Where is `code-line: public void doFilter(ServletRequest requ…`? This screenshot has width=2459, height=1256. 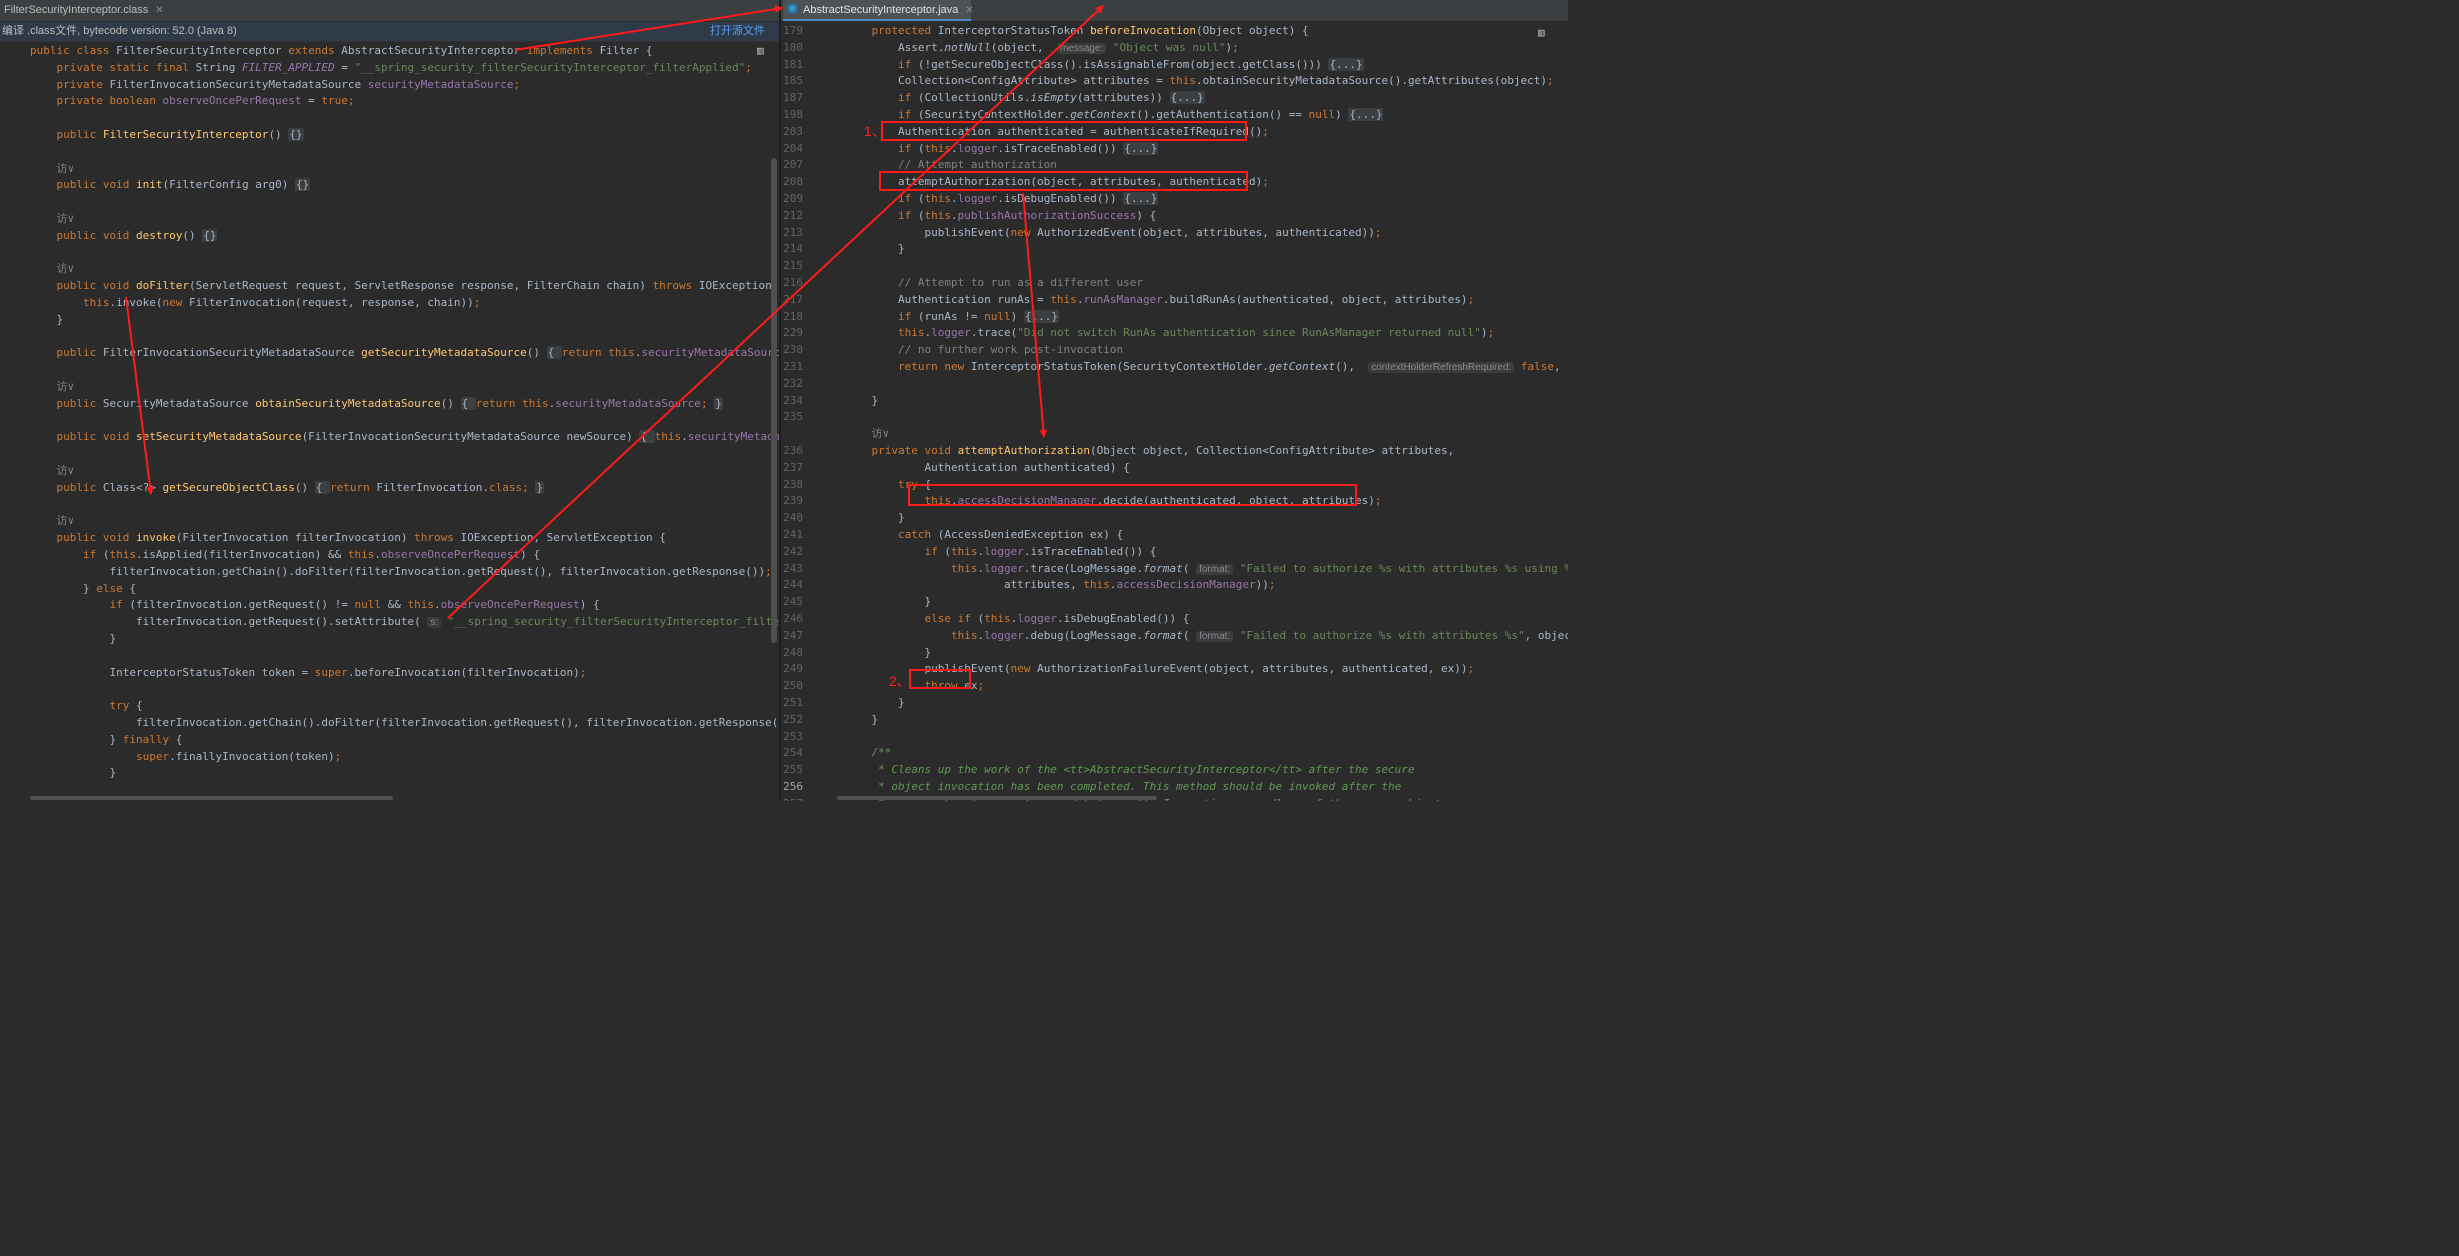 code-line: public void doFilter(ServletRequest requ… is located at coordinates (389, 285).